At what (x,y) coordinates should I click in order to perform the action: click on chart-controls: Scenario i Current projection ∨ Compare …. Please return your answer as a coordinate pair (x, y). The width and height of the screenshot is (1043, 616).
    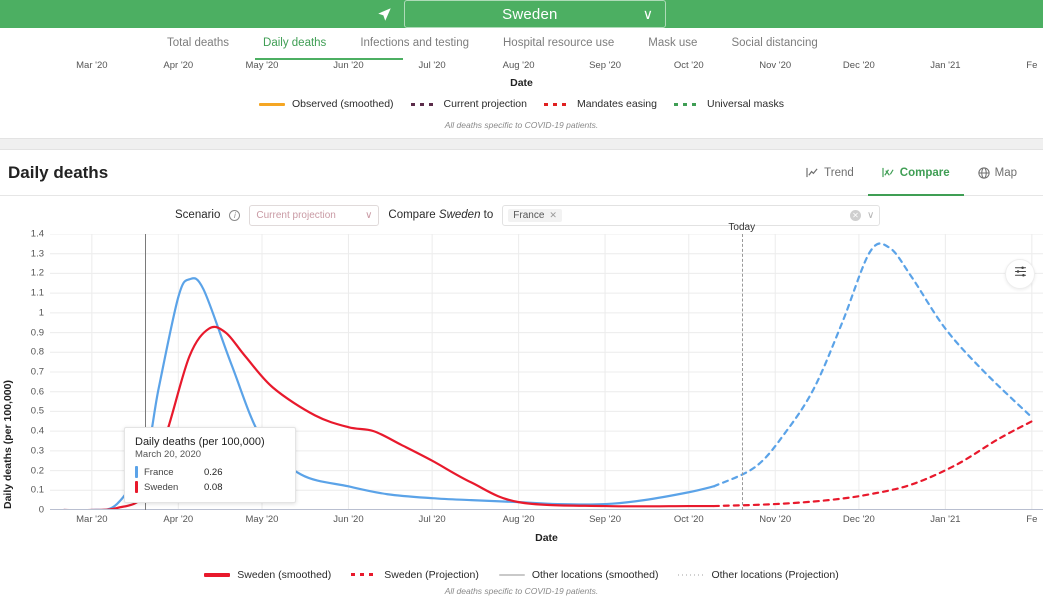
    Looking at the image, I should click on (521, 215).